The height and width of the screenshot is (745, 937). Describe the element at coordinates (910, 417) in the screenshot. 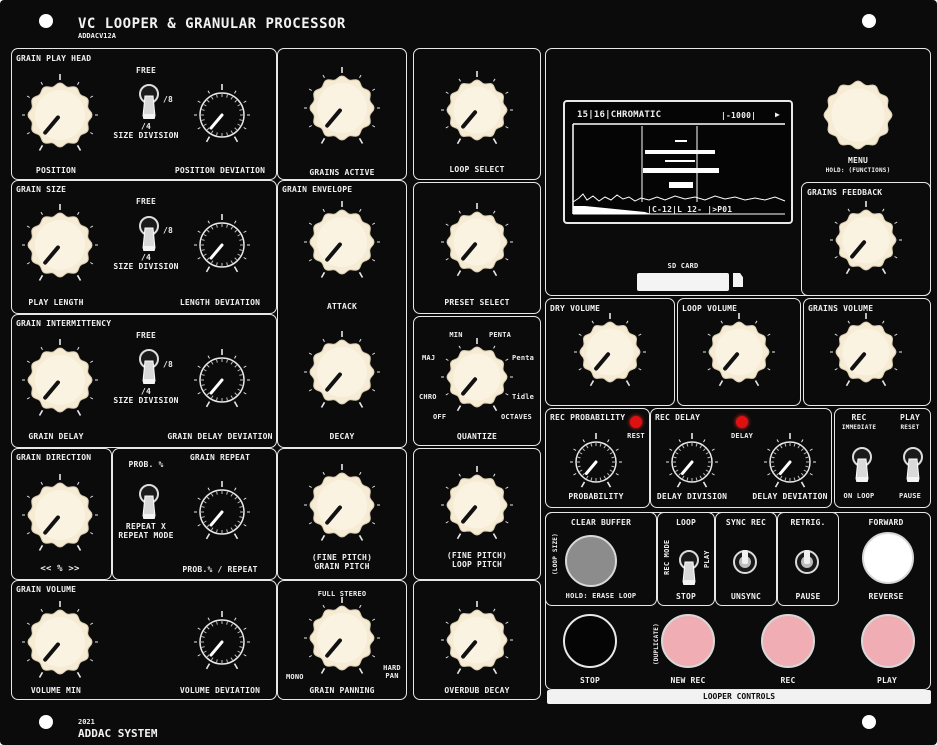

I see `play-label: PLAY` at that location.